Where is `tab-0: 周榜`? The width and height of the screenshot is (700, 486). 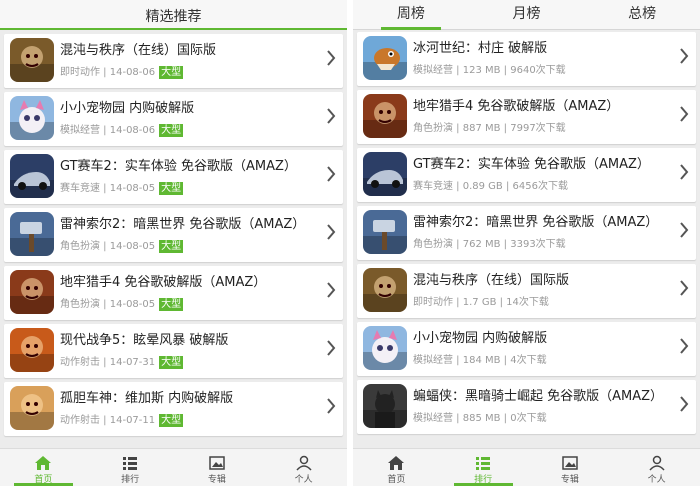
tab-0: 周榜 is located at coordinates (411, 15).